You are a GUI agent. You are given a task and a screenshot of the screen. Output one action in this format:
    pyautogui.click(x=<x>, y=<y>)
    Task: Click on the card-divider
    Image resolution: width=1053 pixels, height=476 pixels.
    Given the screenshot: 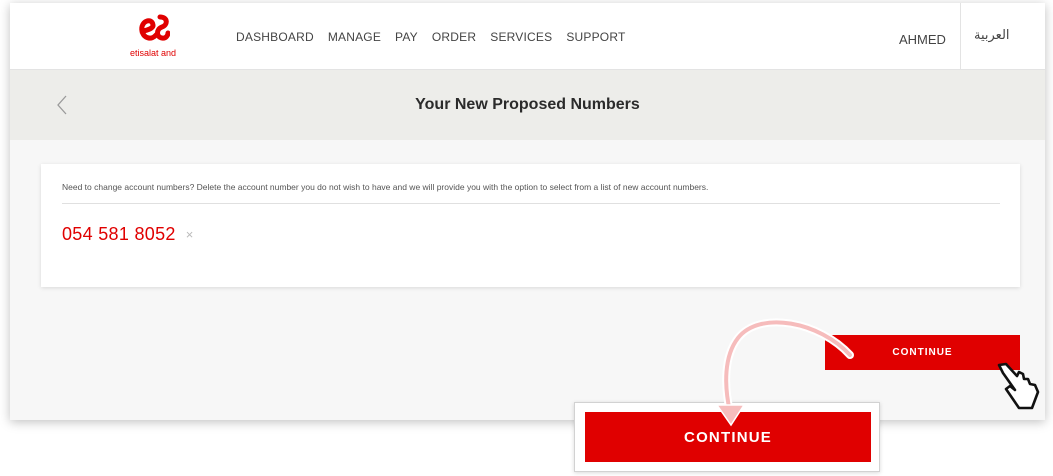 What is the action you would take?
    pyautogui.click(x=531, y=203)
    